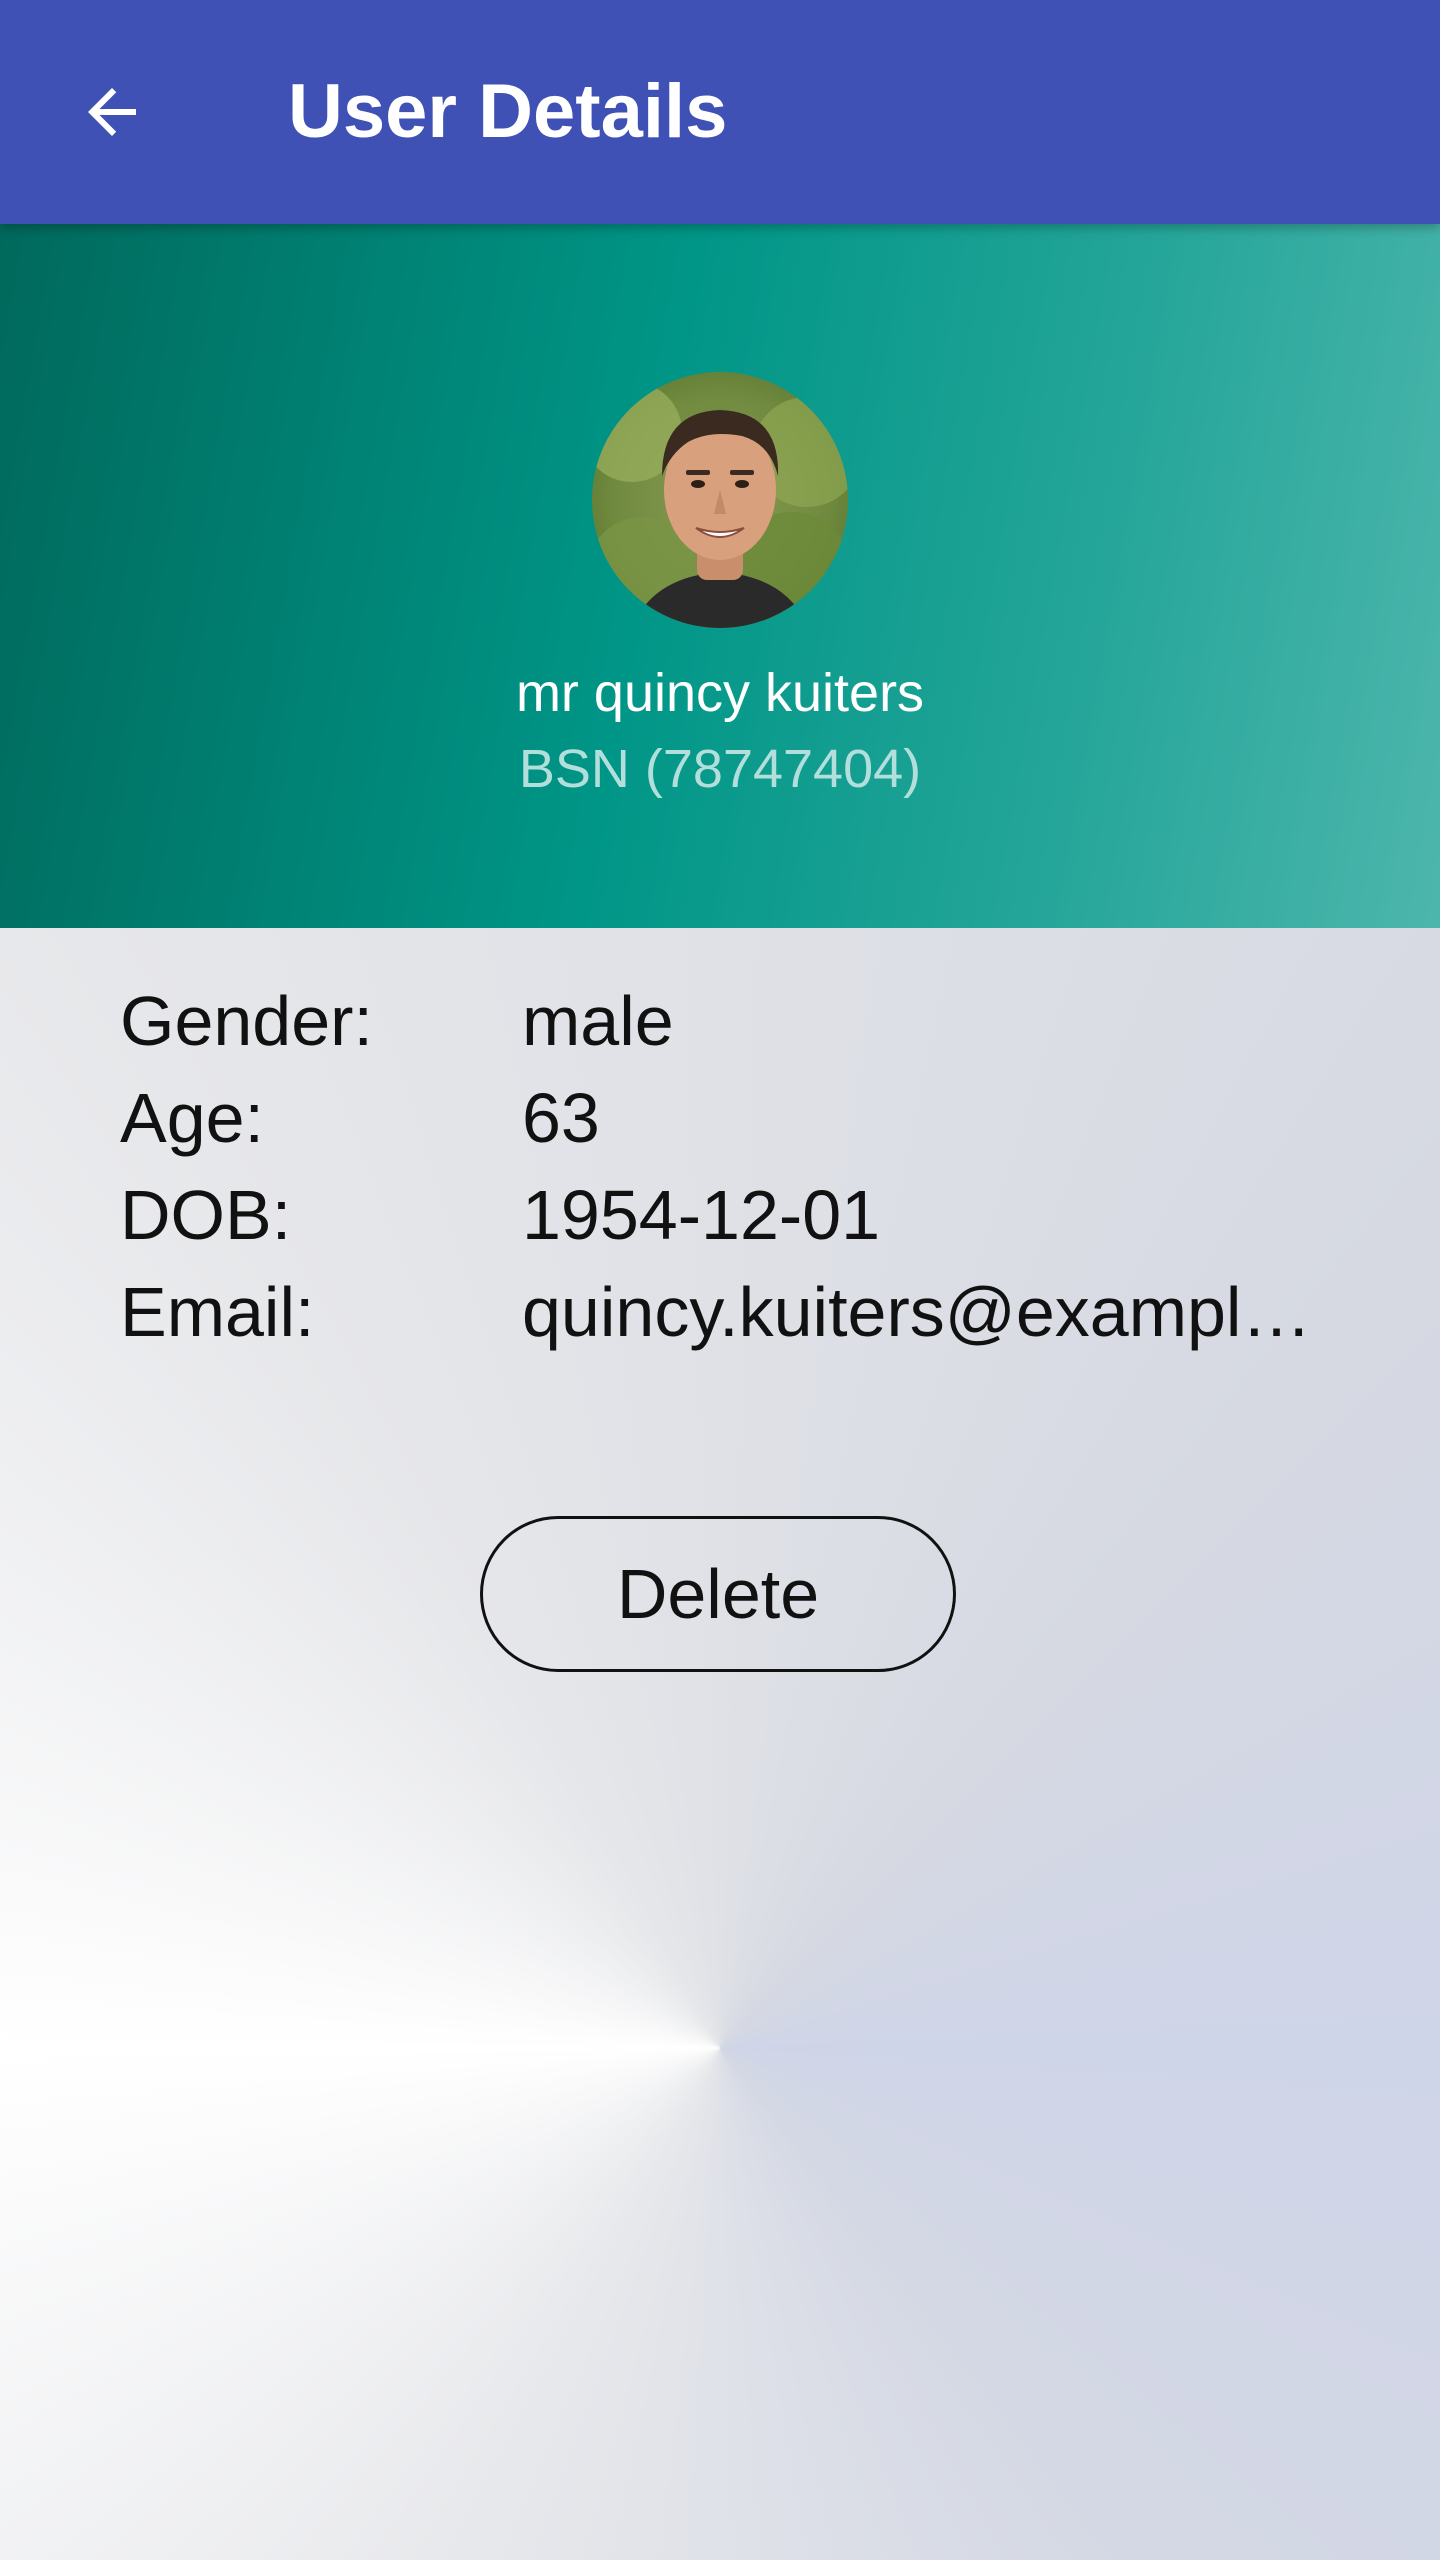  Describe the element at coordinates (718, 1594) in the screenshot. I see `delete-button: Delete` at that location.